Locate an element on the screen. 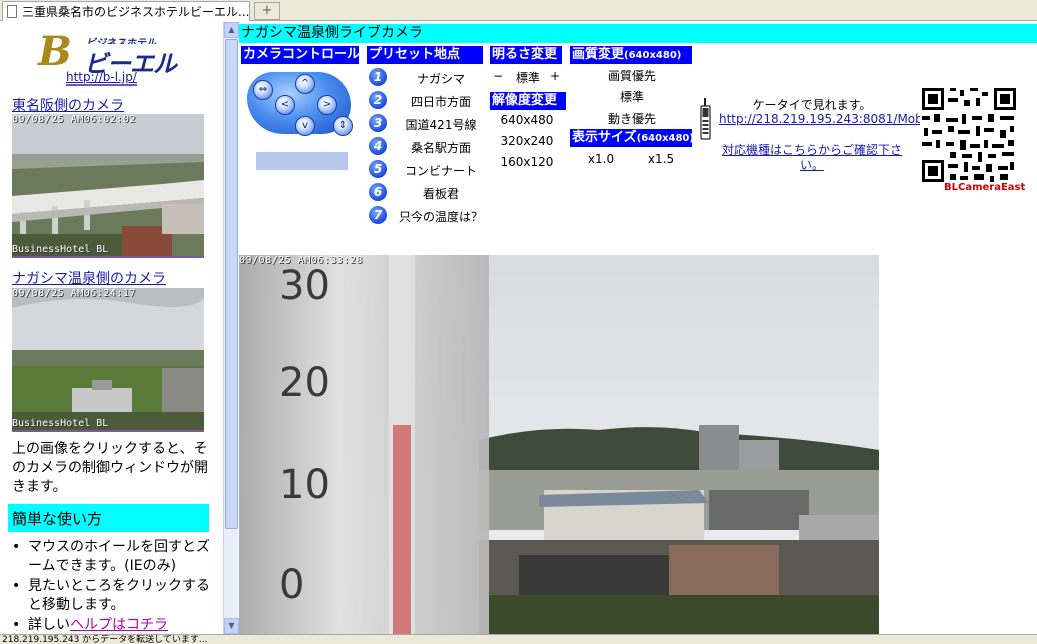  display-title: 表示サイズ is located at coordinates (604, 137).